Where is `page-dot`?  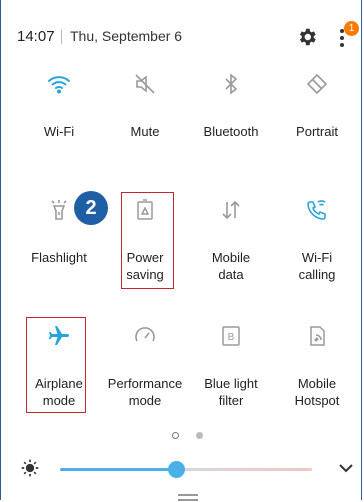
page-dot is located at coordinates (199, 435).